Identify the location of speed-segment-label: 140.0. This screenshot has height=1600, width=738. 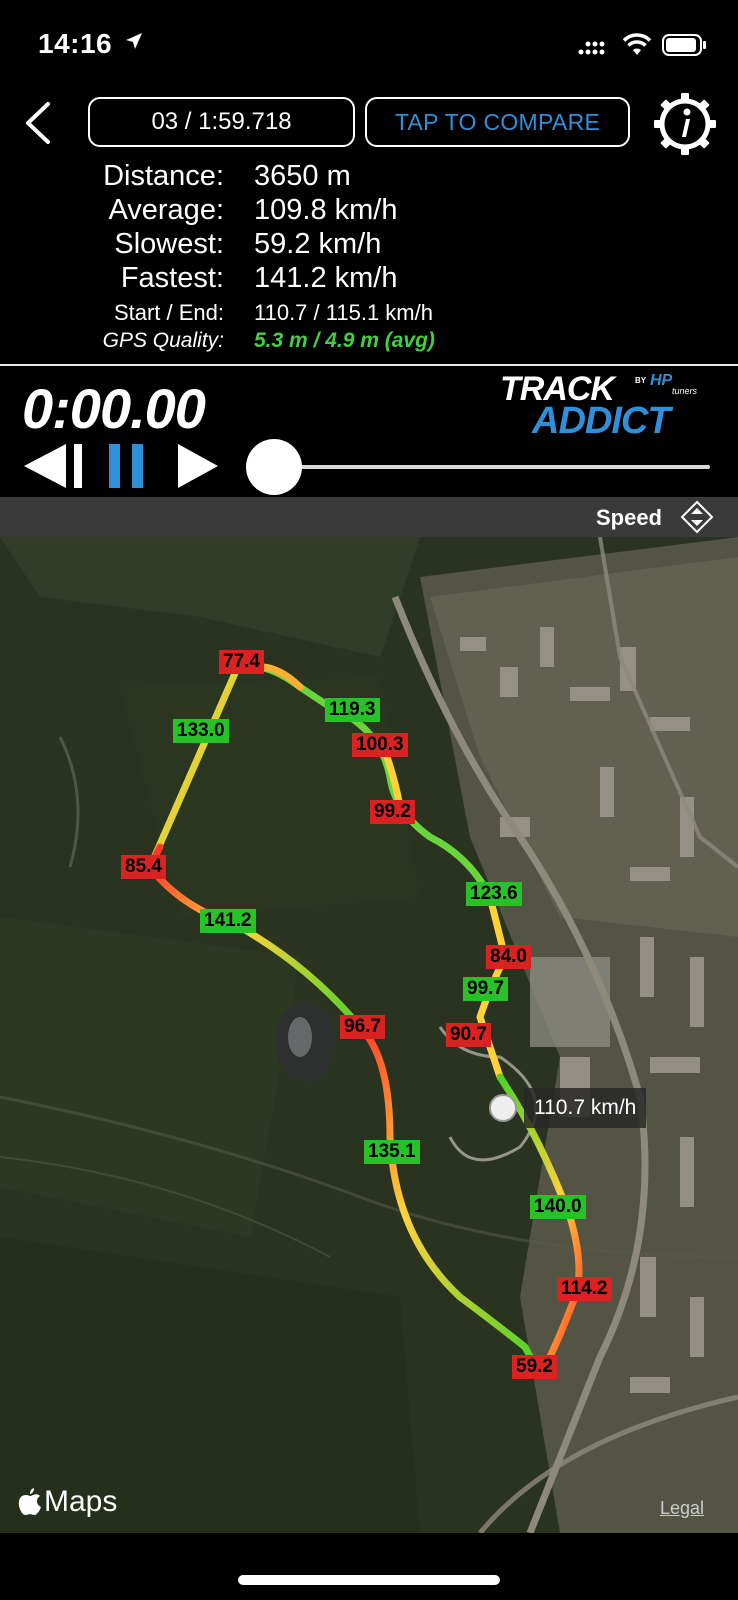
(558, 1207).